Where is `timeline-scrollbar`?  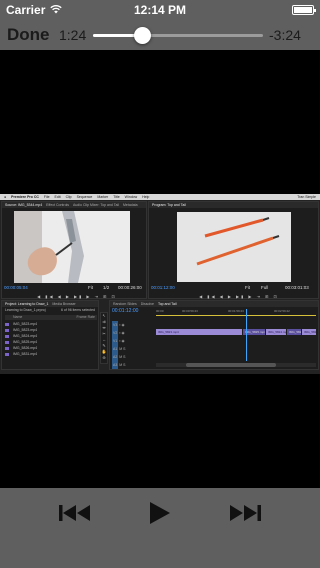 timeline-scrollbar is located at coordinates (236, 365).